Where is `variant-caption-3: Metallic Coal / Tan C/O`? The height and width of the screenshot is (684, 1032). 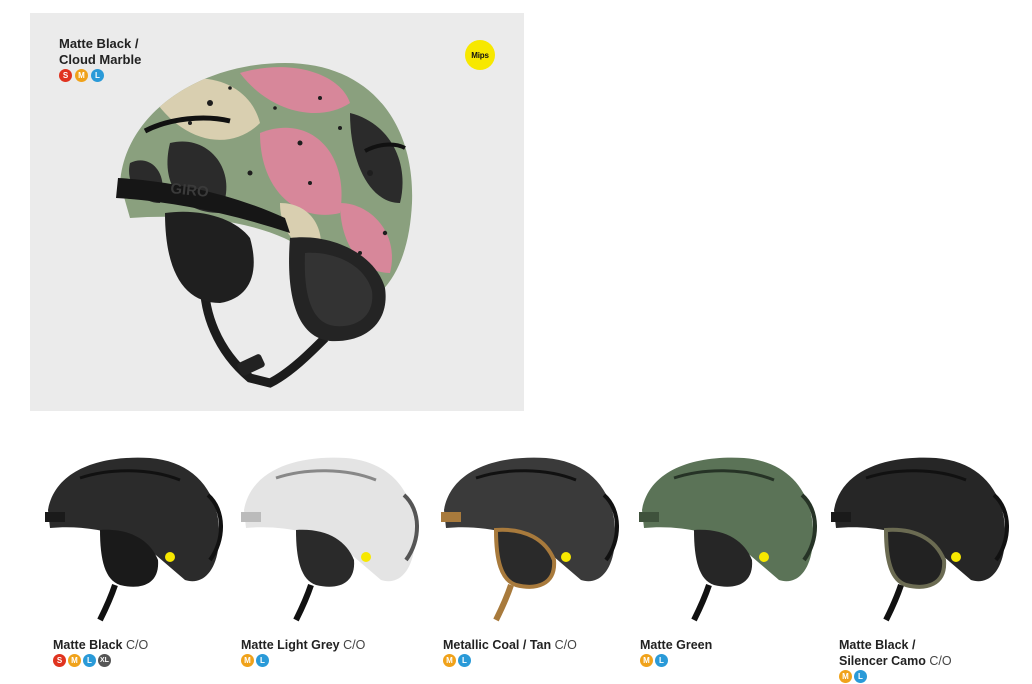 variant-caption-3: Metallic Coal / Tan C/O is located at coordinates (510, 645).